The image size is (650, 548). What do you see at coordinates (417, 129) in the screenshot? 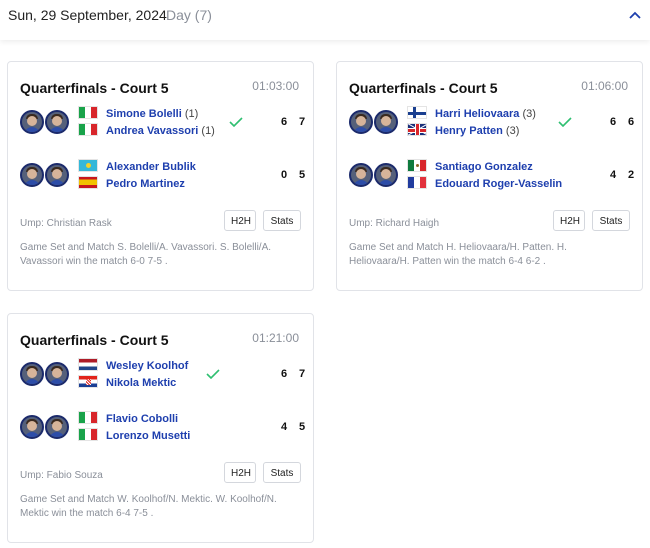
I see `flag-great-britain-icon` at bounding box center [417, 129].